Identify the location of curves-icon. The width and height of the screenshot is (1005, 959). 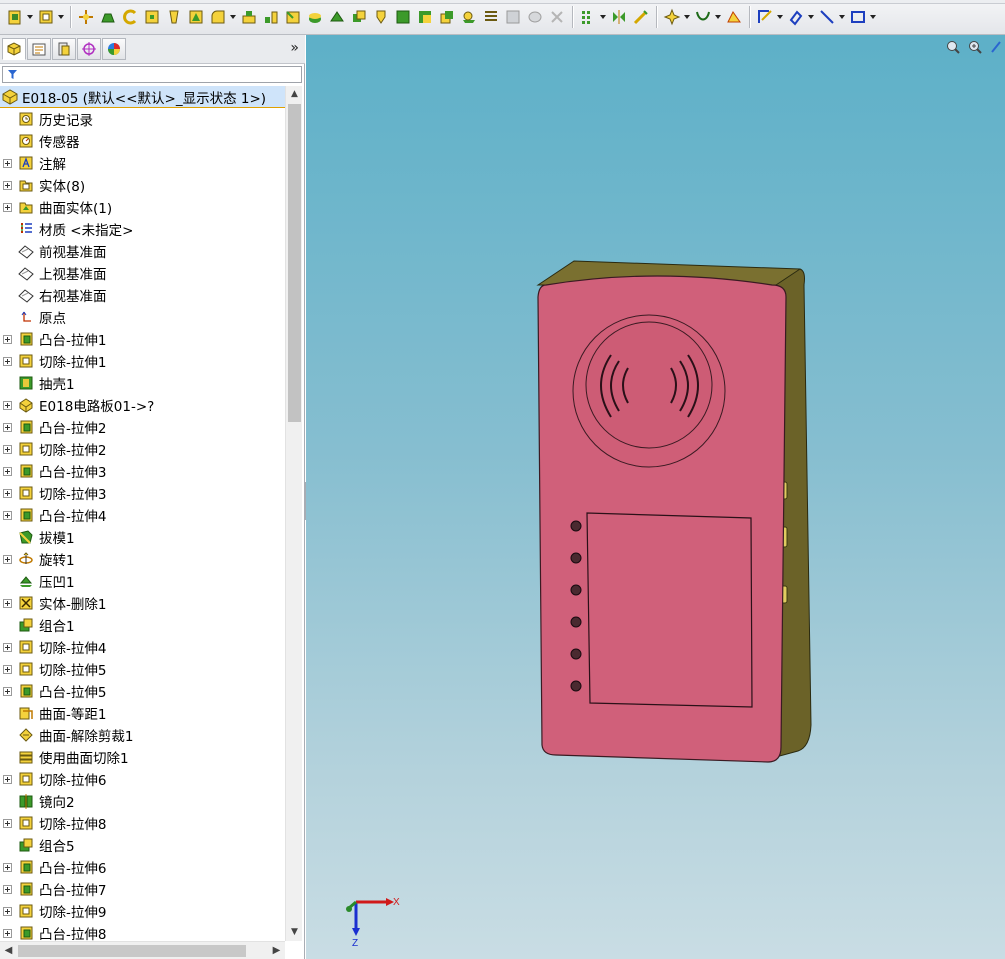
(703, 17).